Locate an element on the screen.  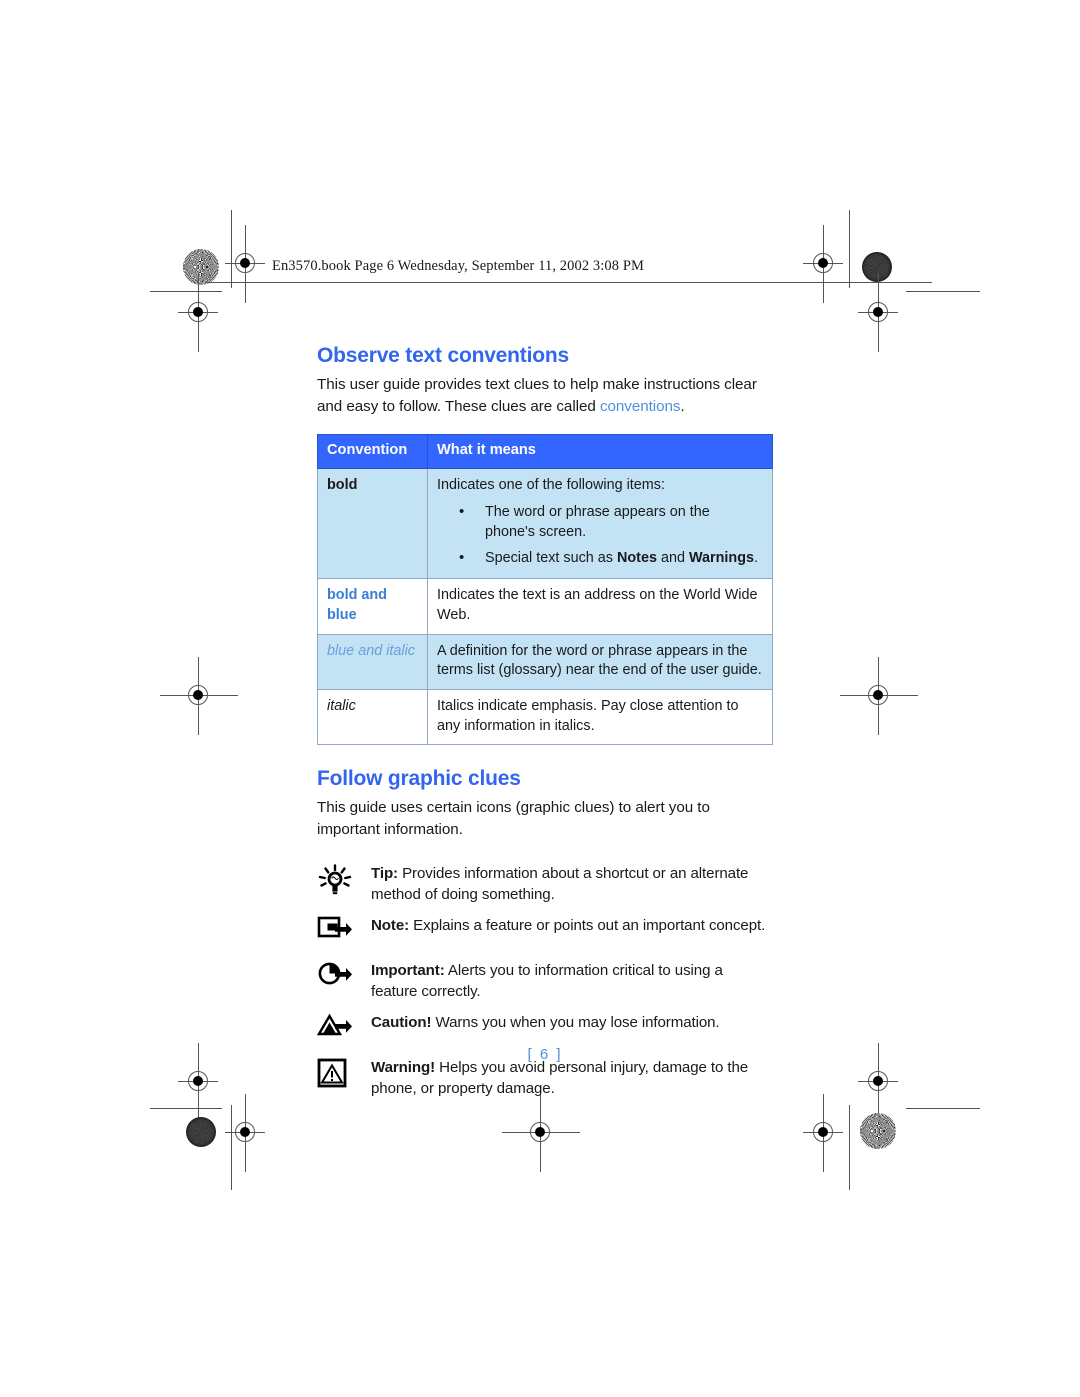
dark-disc-mark-bottom-left is located at coordinates (201, 1132).